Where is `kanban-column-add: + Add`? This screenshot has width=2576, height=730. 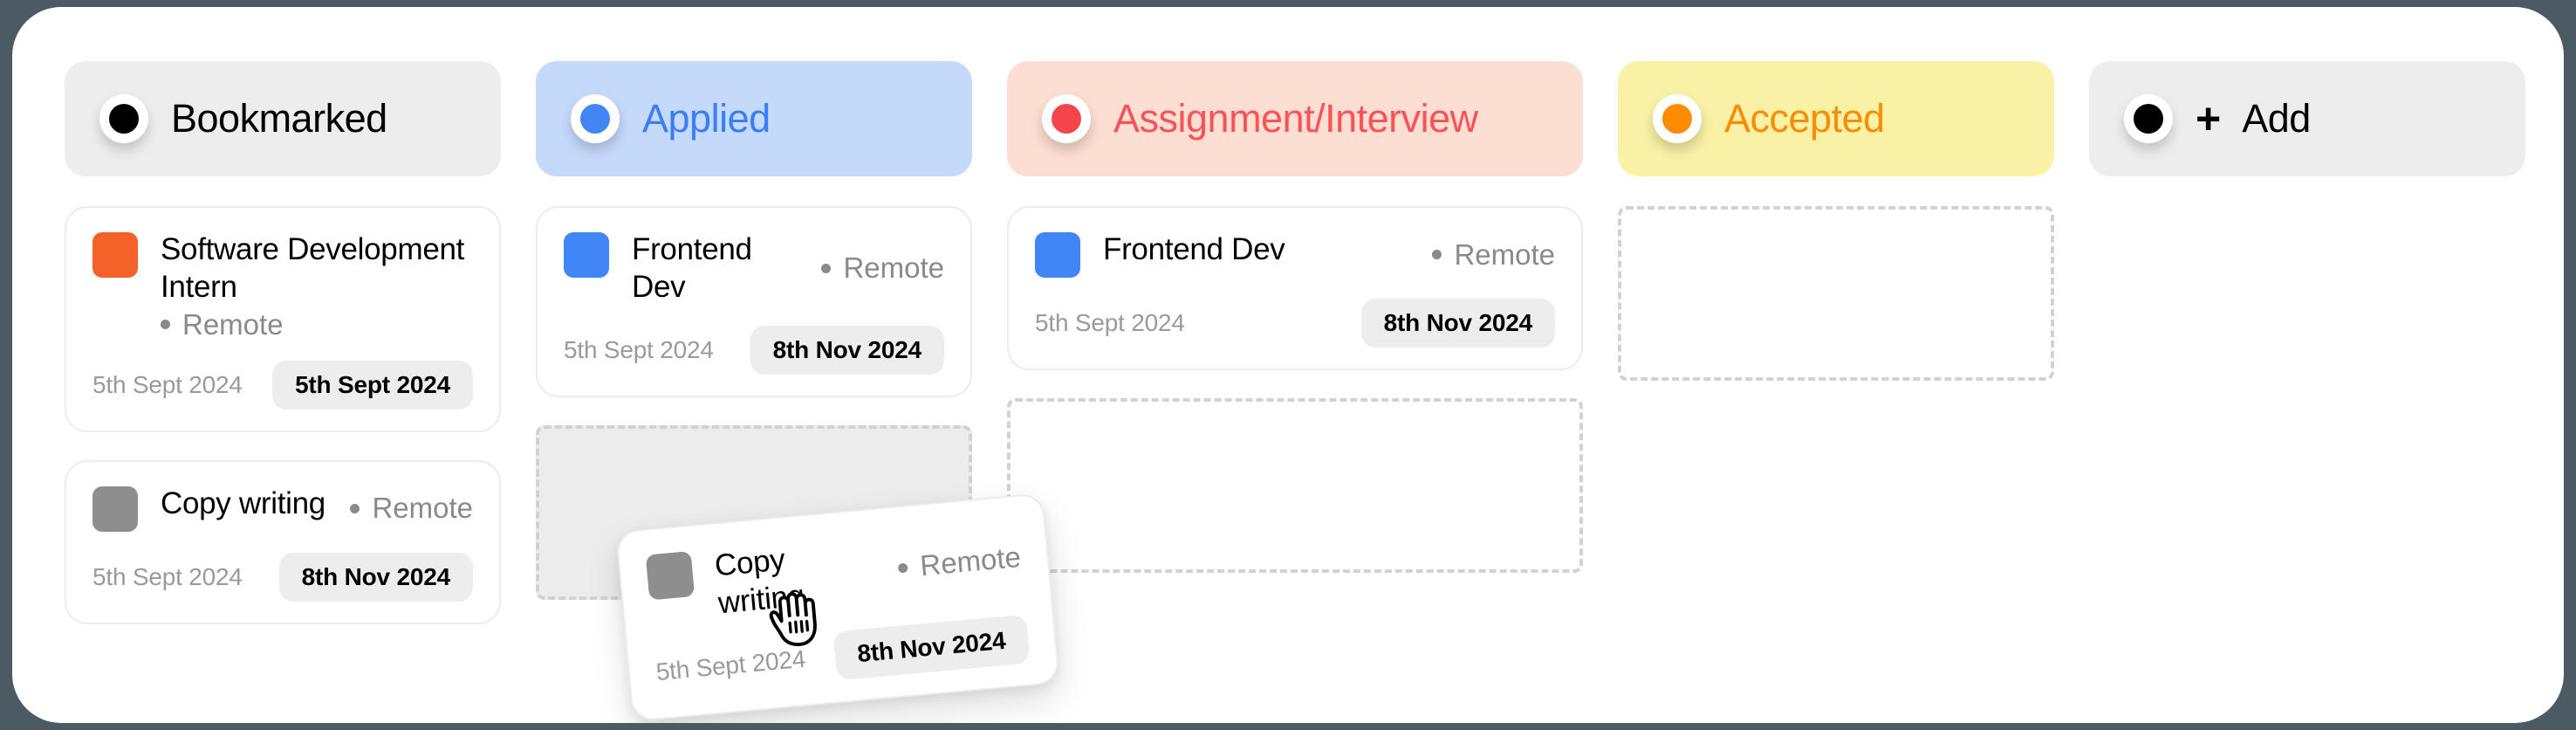
kanban-column-add: + Add is located at coordinates (2307, 118).